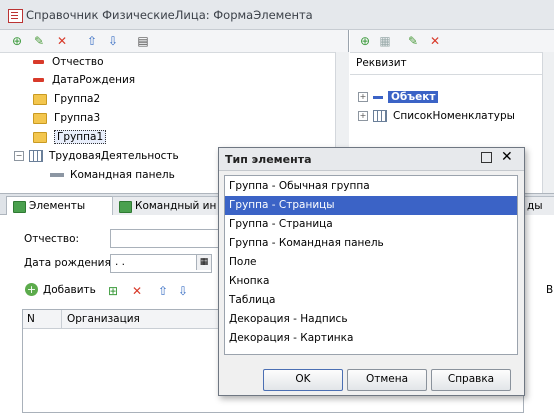 The image size is (554, 413). I want to click on command-tab-icon, so click(125, 207).